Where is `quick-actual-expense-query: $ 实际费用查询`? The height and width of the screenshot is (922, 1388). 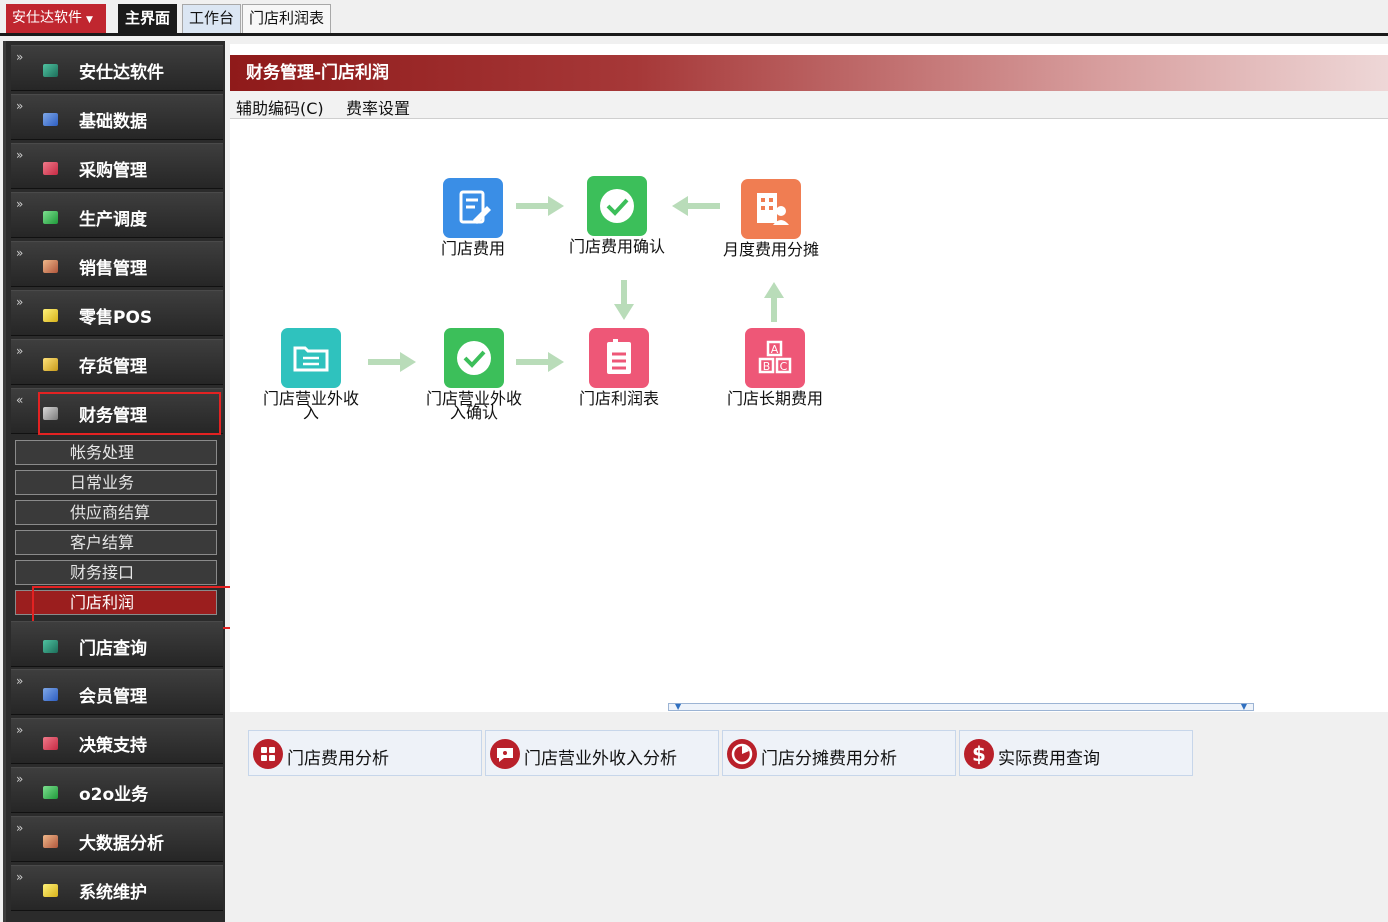
quick-actual-expense-query: $ 实际费用查询 is located at coordinates (1076, 753).